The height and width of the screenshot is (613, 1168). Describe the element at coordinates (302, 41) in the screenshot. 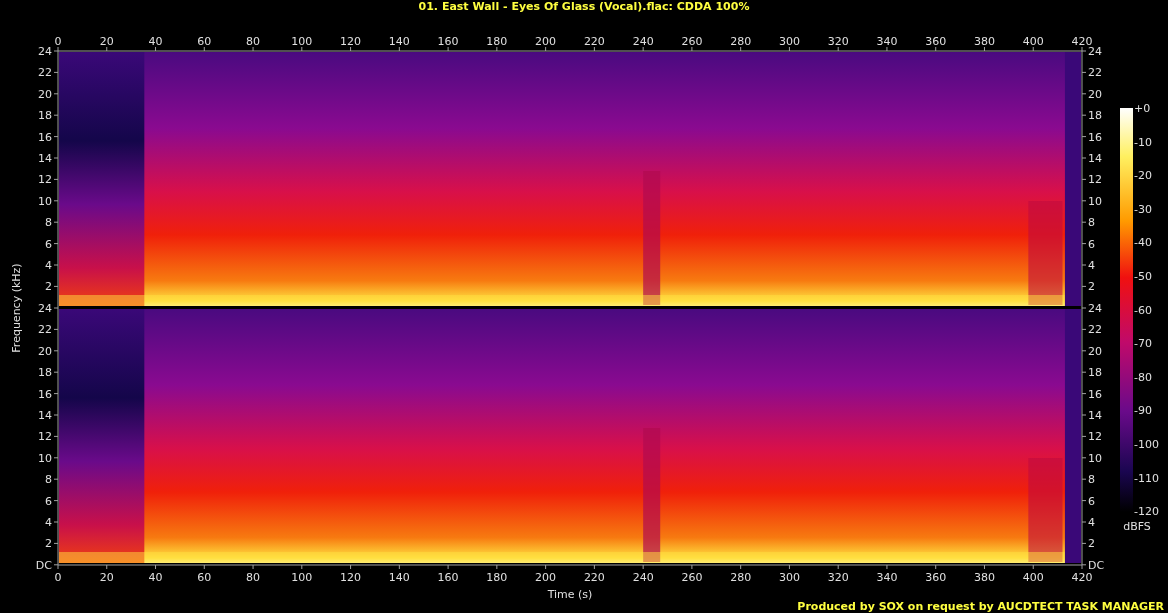

I see `tick-label: 100` at that location.